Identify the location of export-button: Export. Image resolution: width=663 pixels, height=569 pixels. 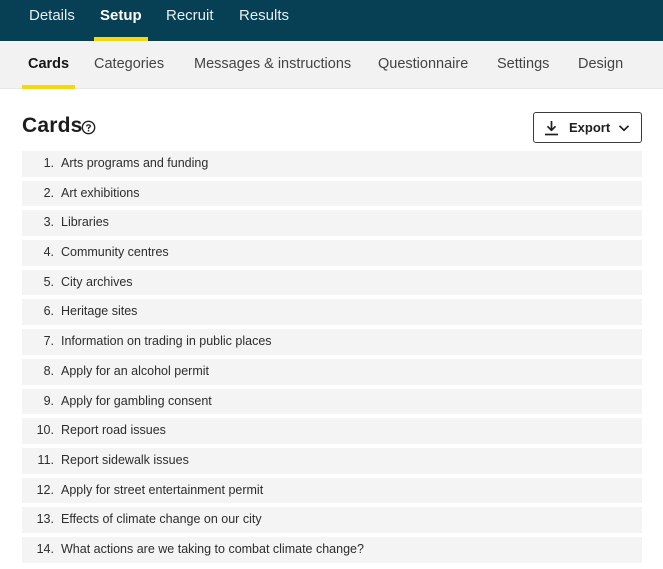
(587, 127).